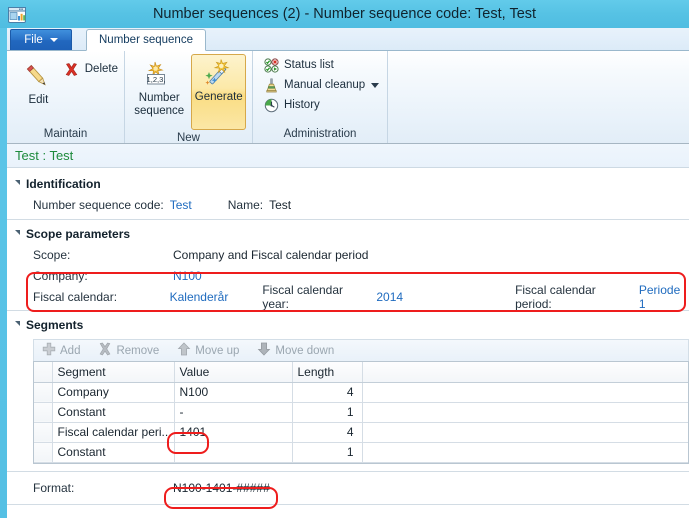  I want to click on manual-cleanup-button: Manual cleanup, so click(320, 85).